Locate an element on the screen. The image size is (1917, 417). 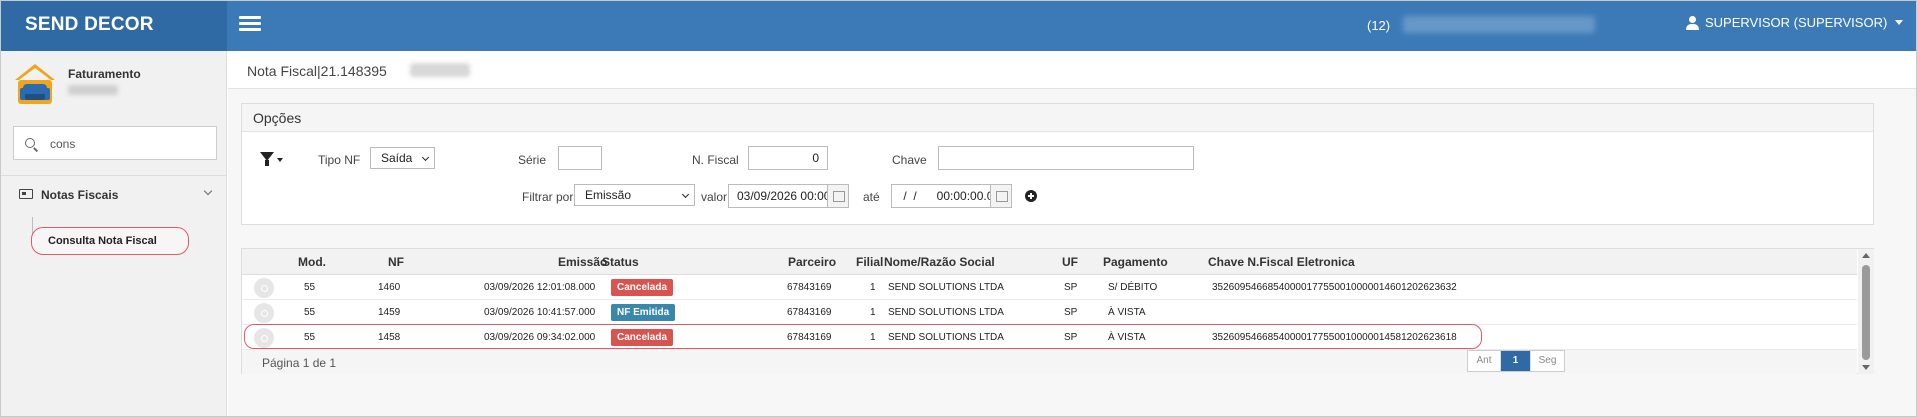
col-header-uf: UF is located at coordinates (1070, 262).